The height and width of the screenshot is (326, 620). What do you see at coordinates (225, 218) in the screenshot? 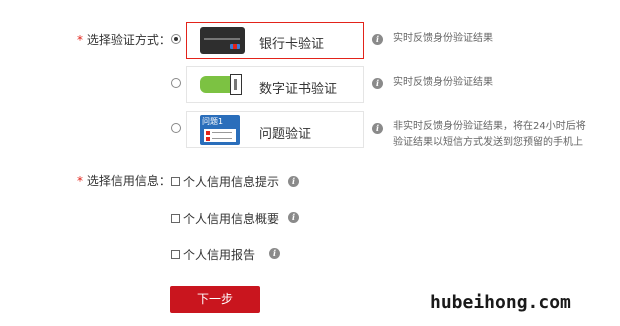
I see `credit-item-summary: 个人信用信息概要` at bounding box center [225, 218].